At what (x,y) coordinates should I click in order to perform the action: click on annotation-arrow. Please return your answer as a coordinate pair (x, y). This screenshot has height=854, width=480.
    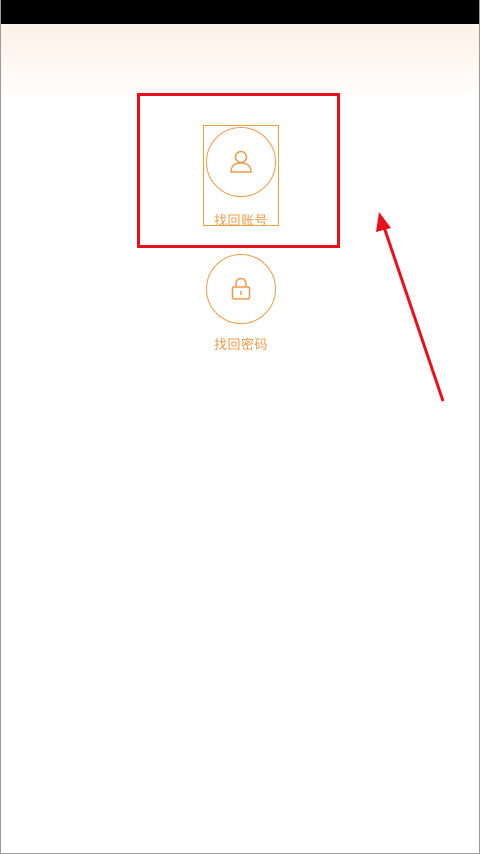
    Looking at the image, I should click on (410, 307).